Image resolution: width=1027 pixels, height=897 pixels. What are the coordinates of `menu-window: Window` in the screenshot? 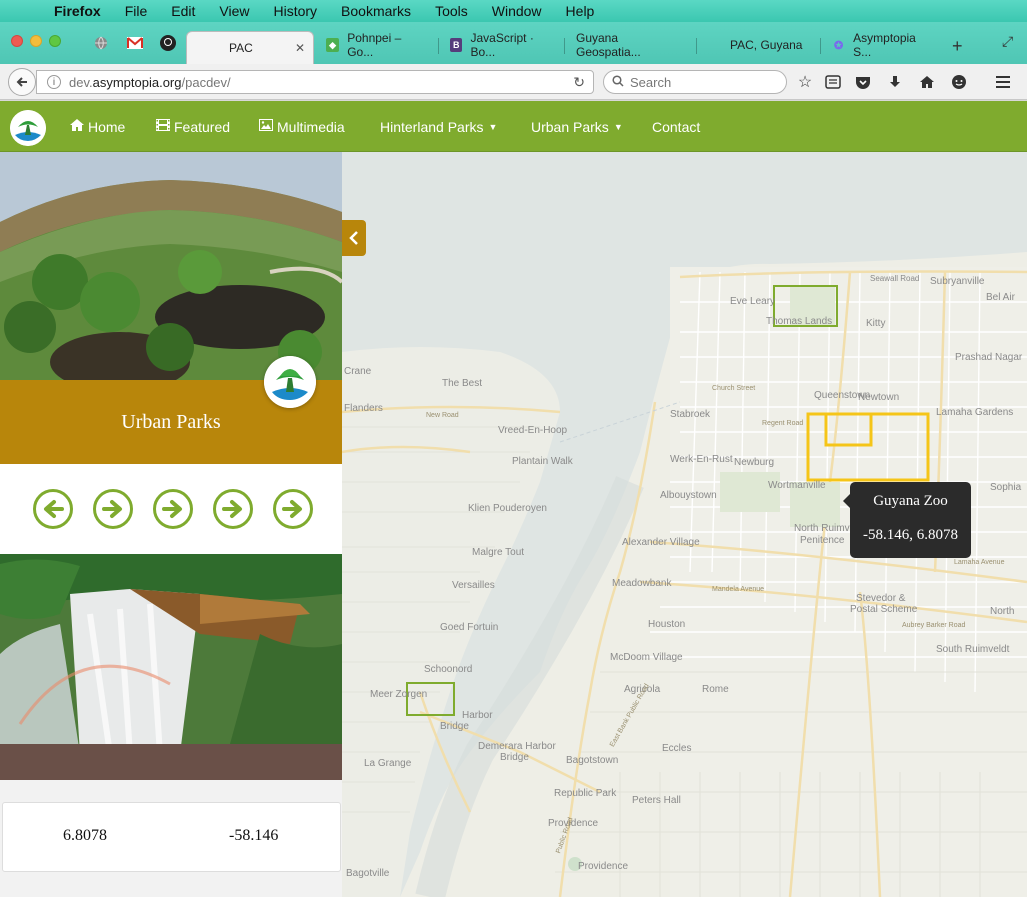 It's located at (517, 11).